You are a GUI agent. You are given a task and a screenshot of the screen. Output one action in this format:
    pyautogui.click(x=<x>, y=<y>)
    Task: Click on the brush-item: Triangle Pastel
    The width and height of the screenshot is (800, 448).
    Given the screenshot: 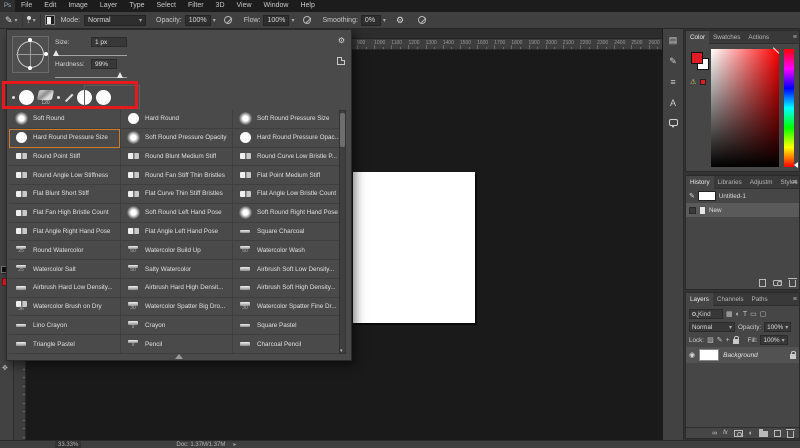 What is the action you would take?
    pyautogui.click(x=64, y=344)
    